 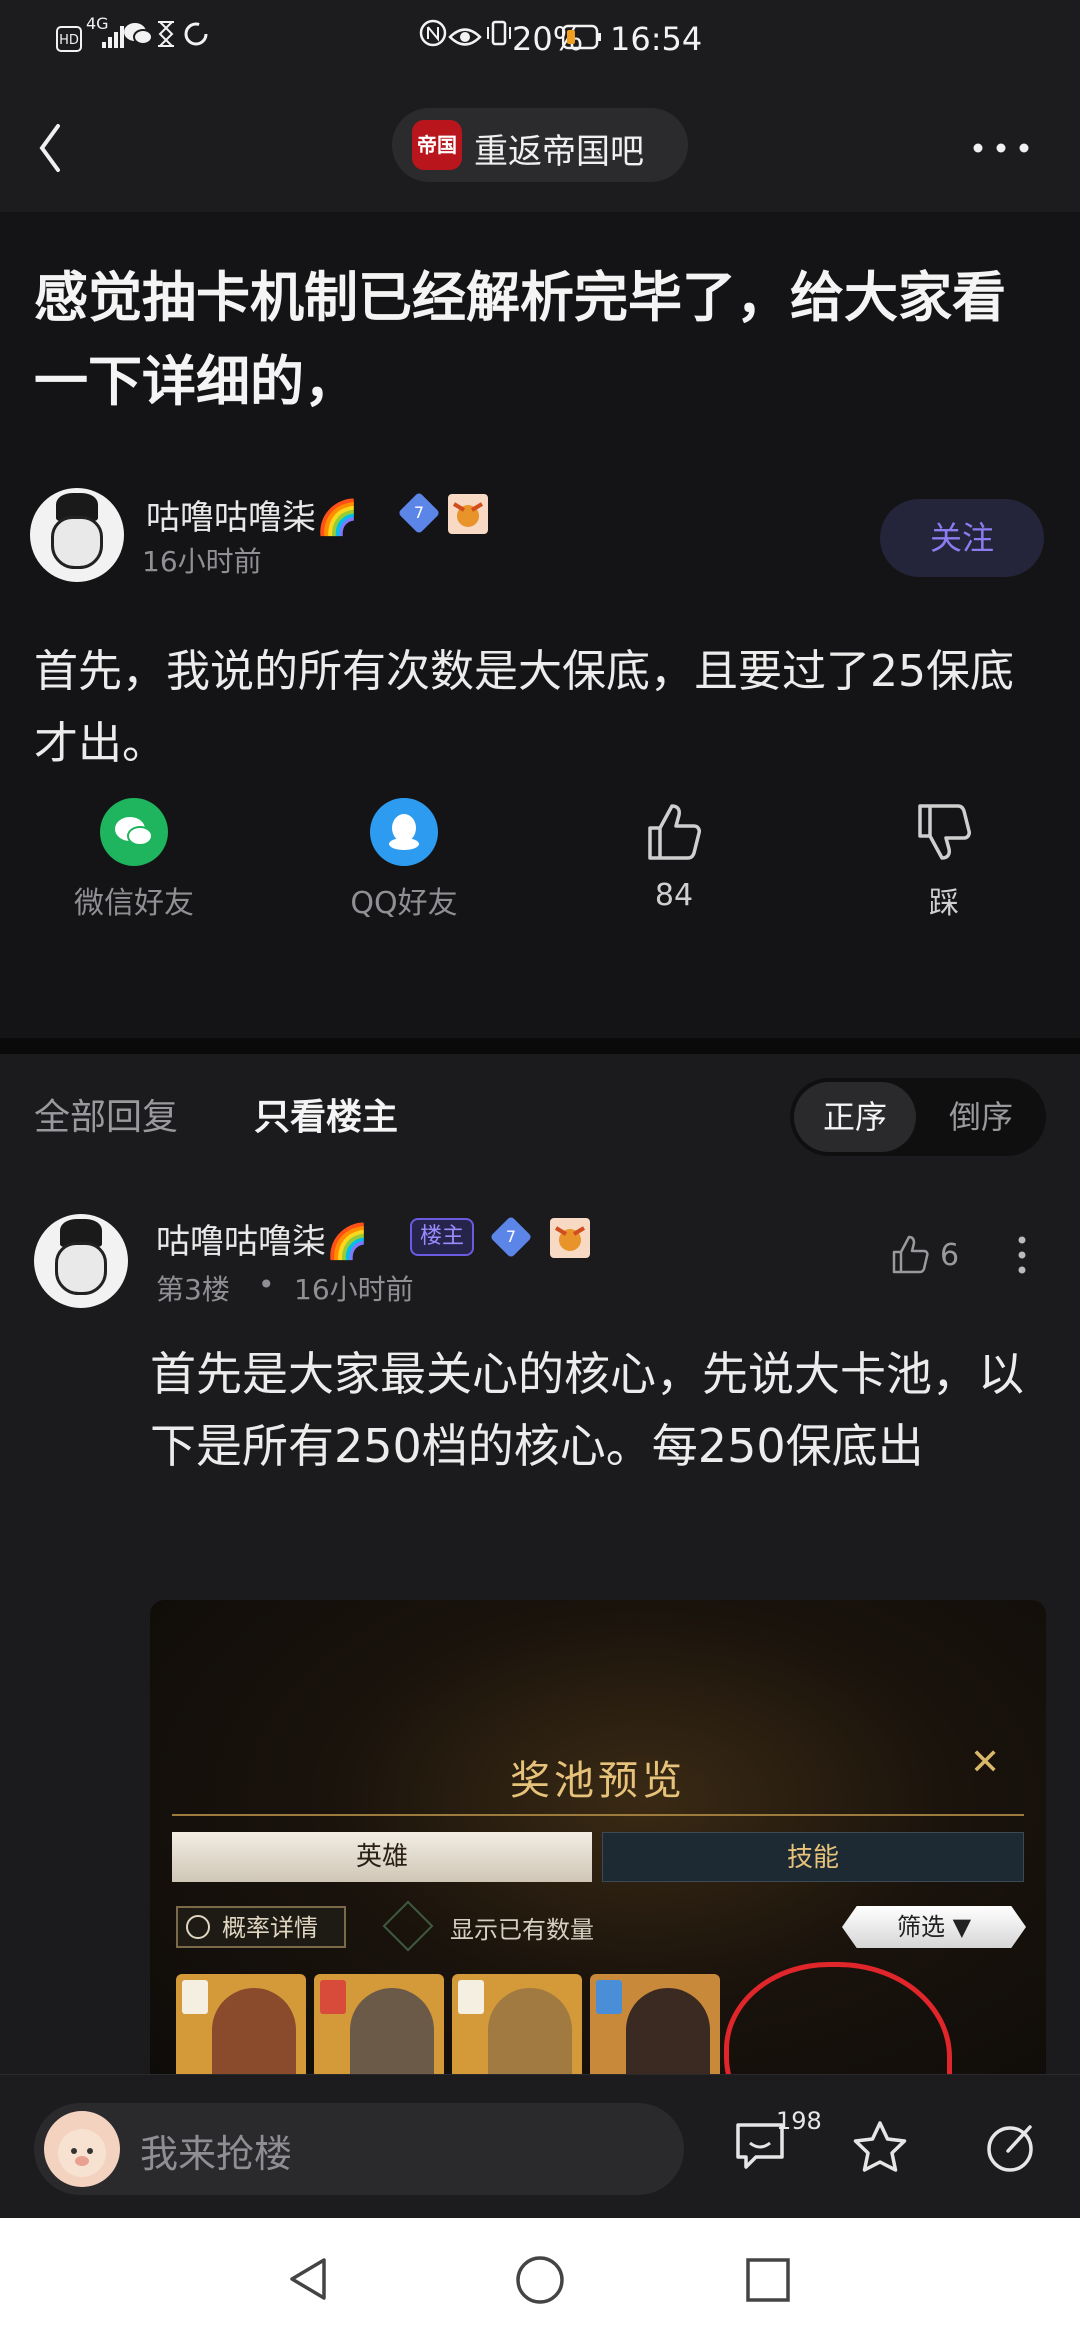 I want to click on post-time: 16小时前, so click(x=202, y=561).